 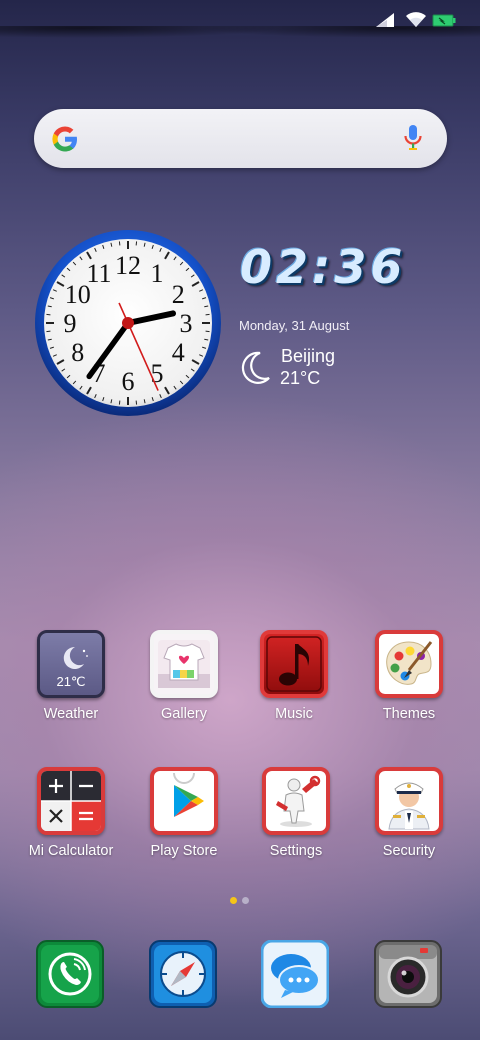 I want to click on app-play-store: Play Store, so click(x=184, y=822).